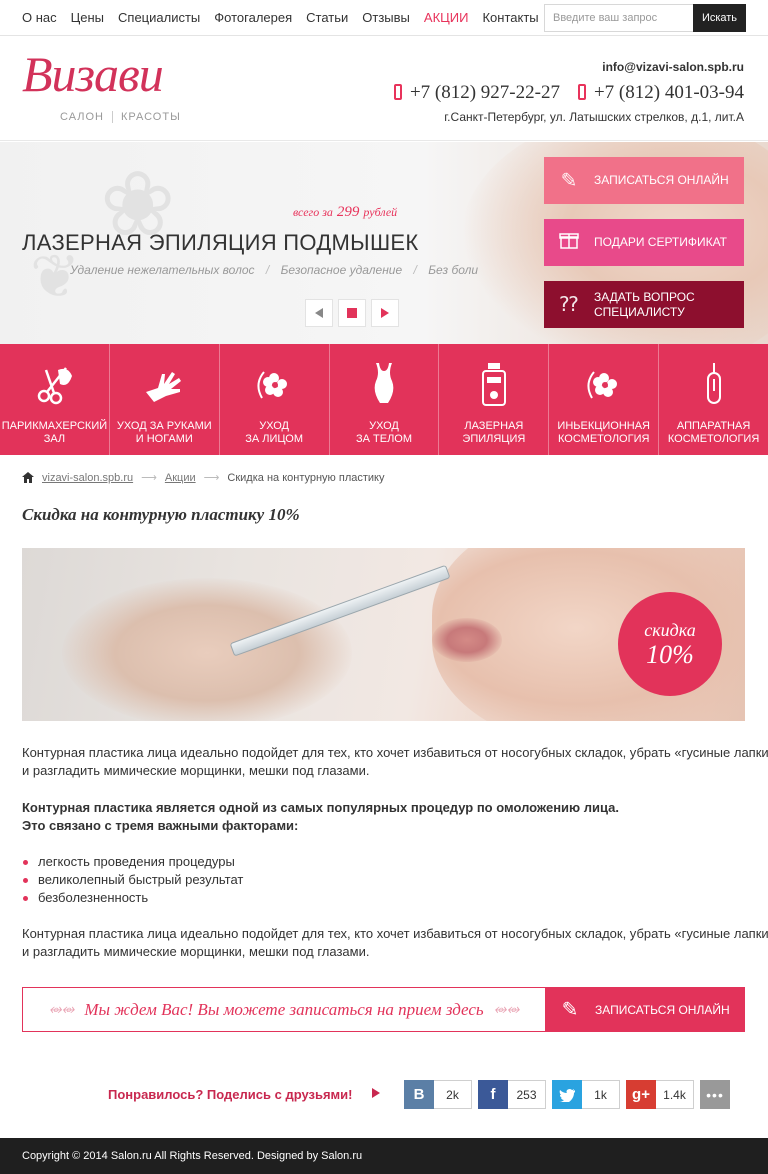 Image resolution: width=768 pixels, height=1174 pixels. I want to click on flourish-left-icon: ⥈⥈, so click(61, 1009).